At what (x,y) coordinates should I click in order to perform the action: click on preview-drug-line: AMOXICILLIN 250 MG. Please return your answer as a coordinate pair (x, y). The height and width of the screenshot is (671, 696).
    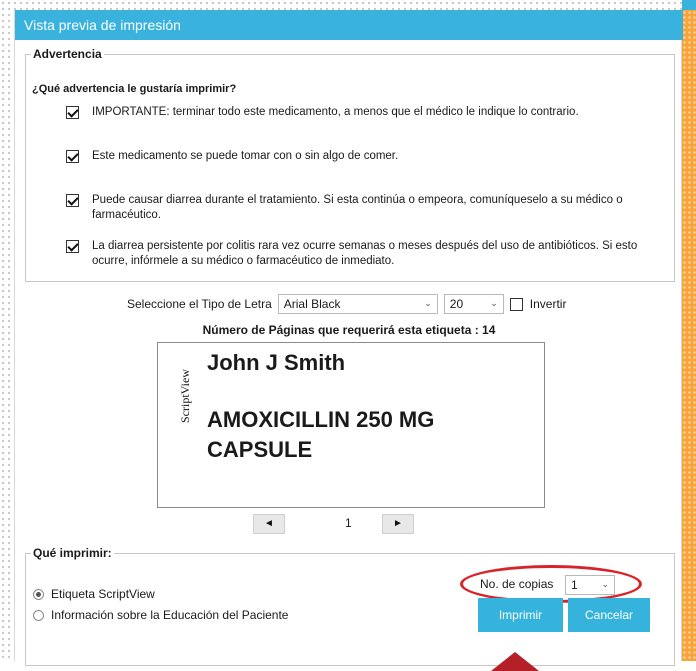
    Looking at the image, I should click on (321, 419).